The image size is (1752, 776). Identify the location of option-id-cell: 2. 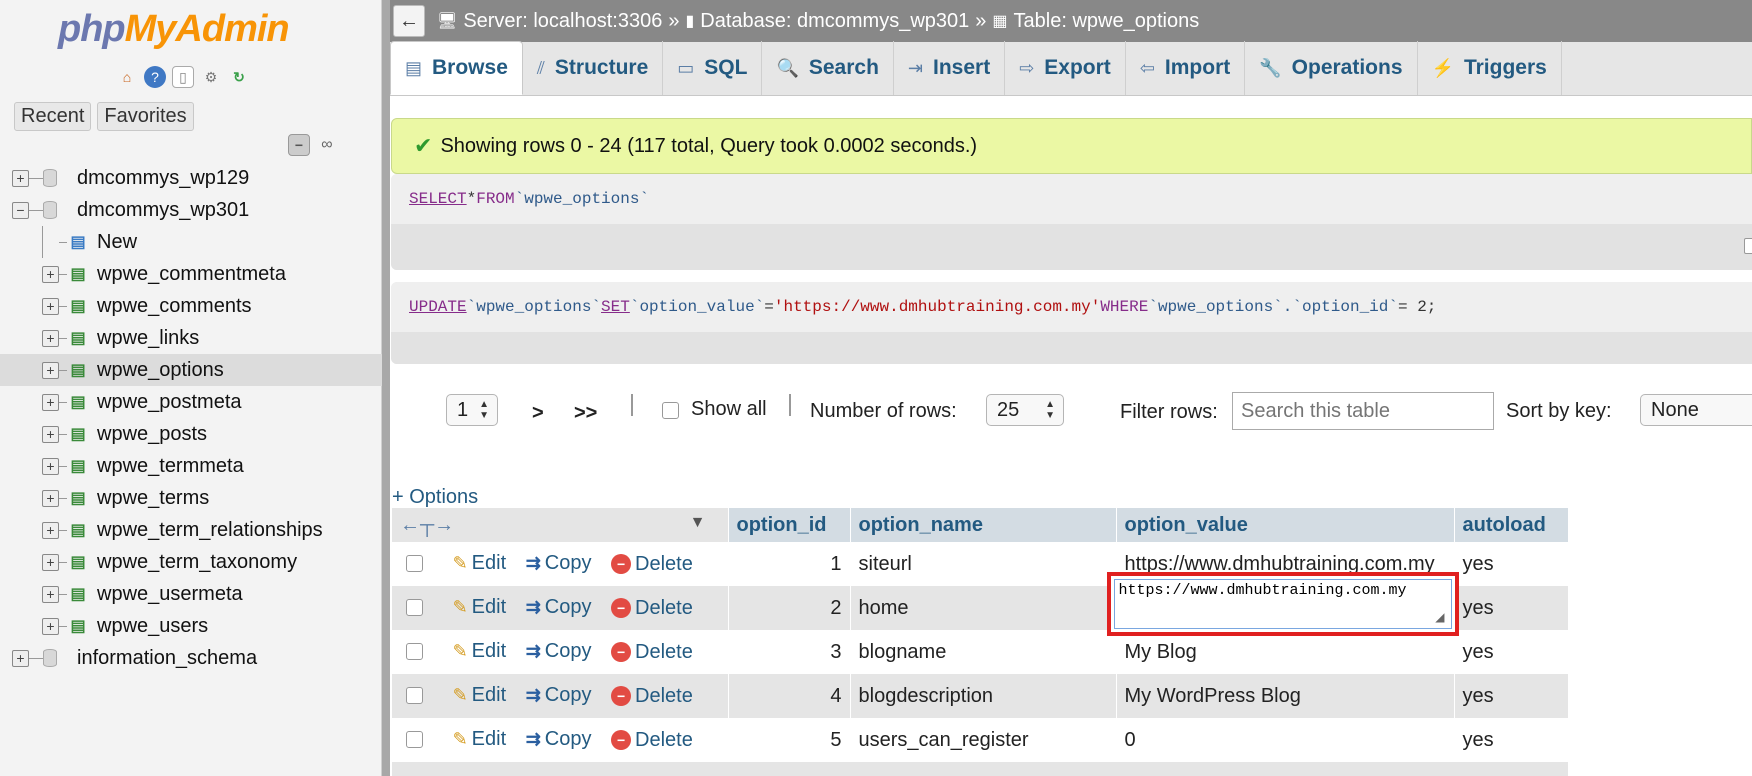
(789, 608).